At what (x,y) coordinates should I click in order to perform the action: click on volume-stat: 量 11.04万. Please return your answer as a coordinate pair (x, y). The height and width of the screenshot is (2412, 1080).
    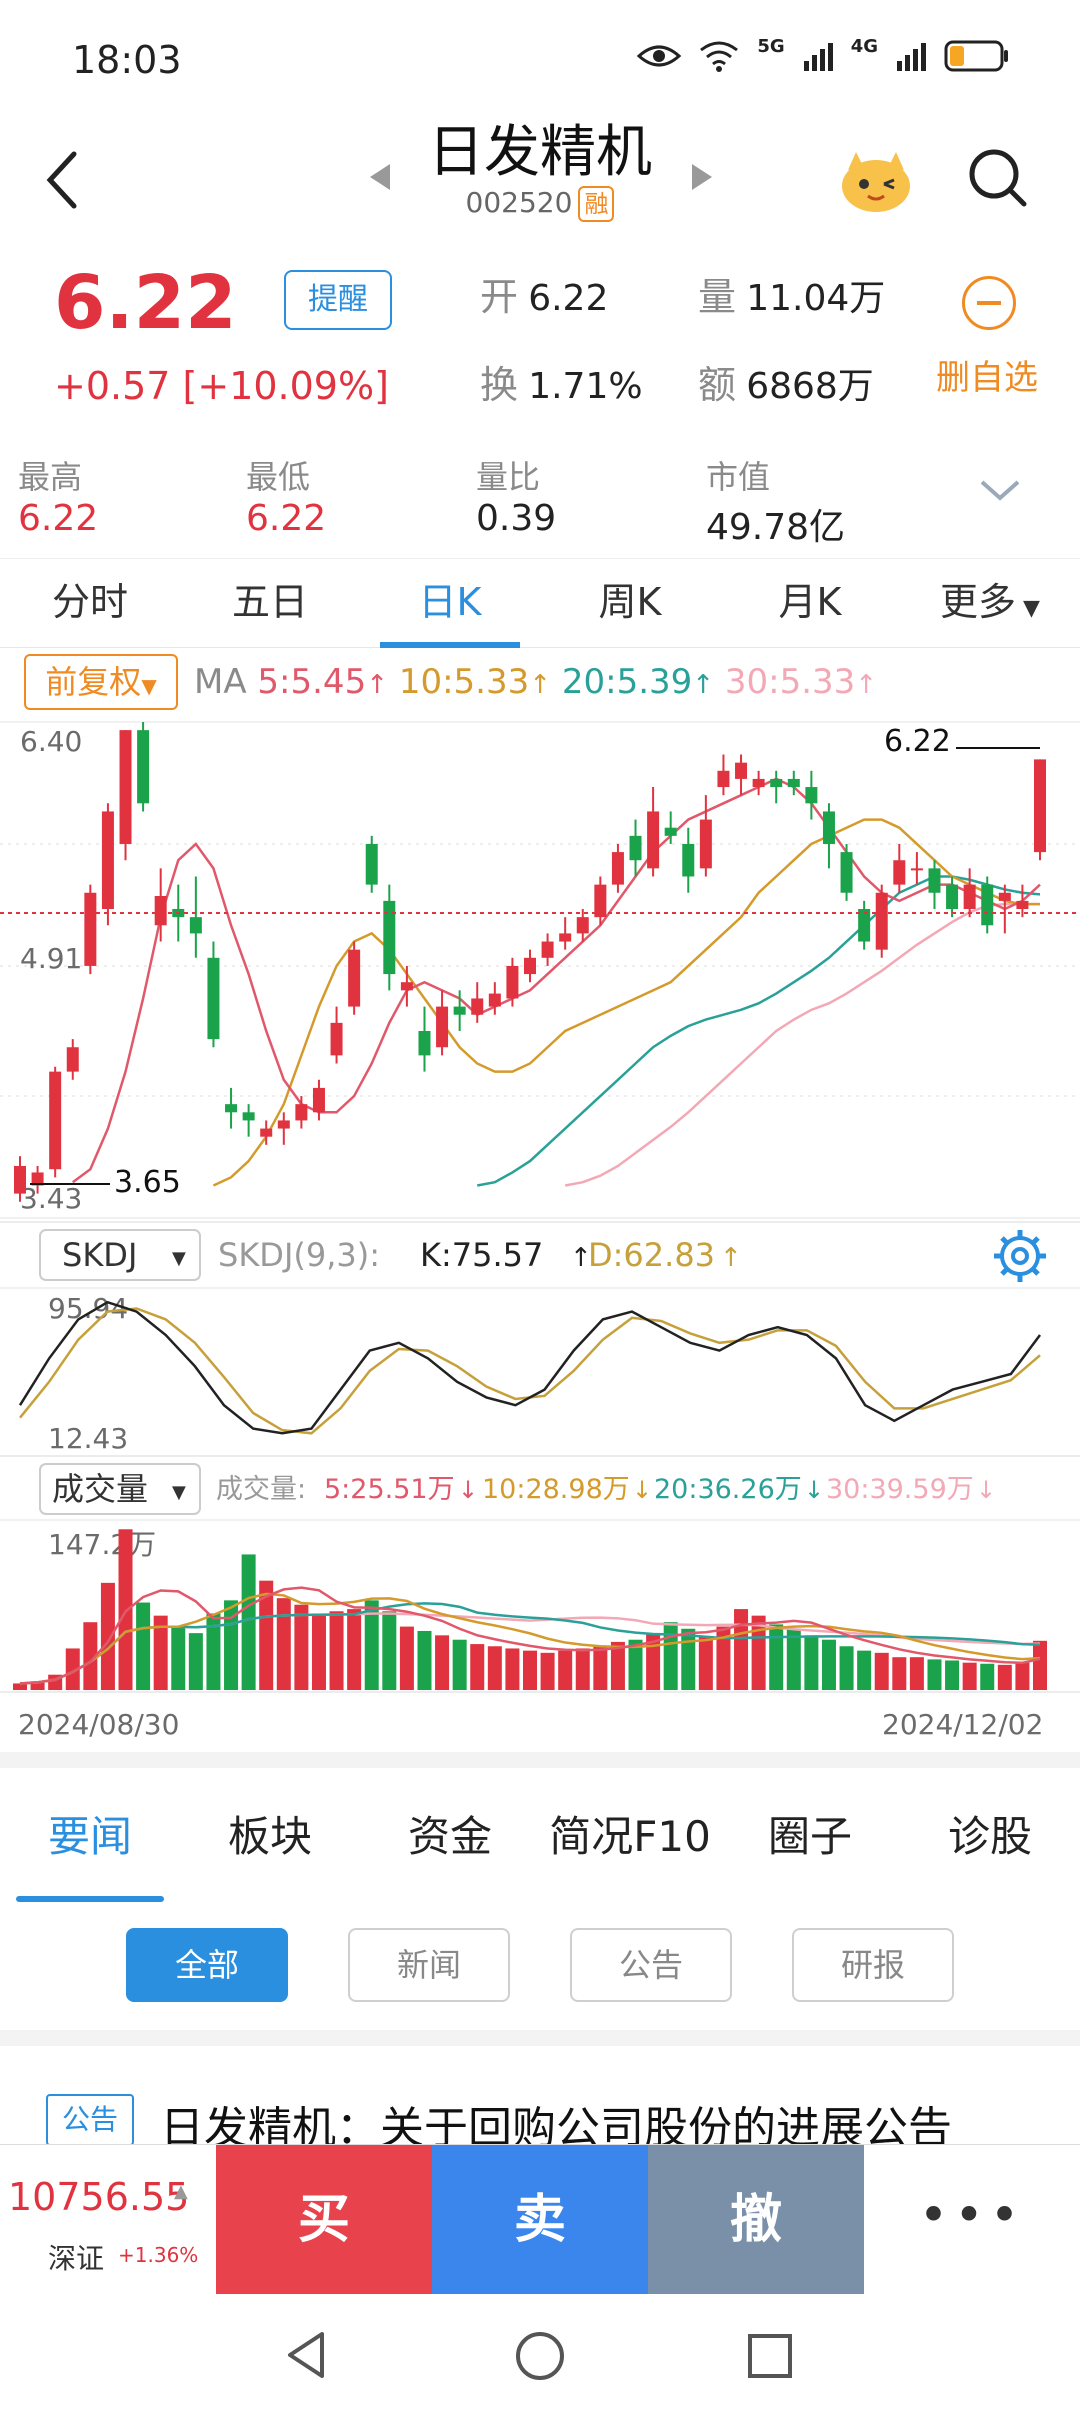
    Looking at the image, I should click on (791, 293).